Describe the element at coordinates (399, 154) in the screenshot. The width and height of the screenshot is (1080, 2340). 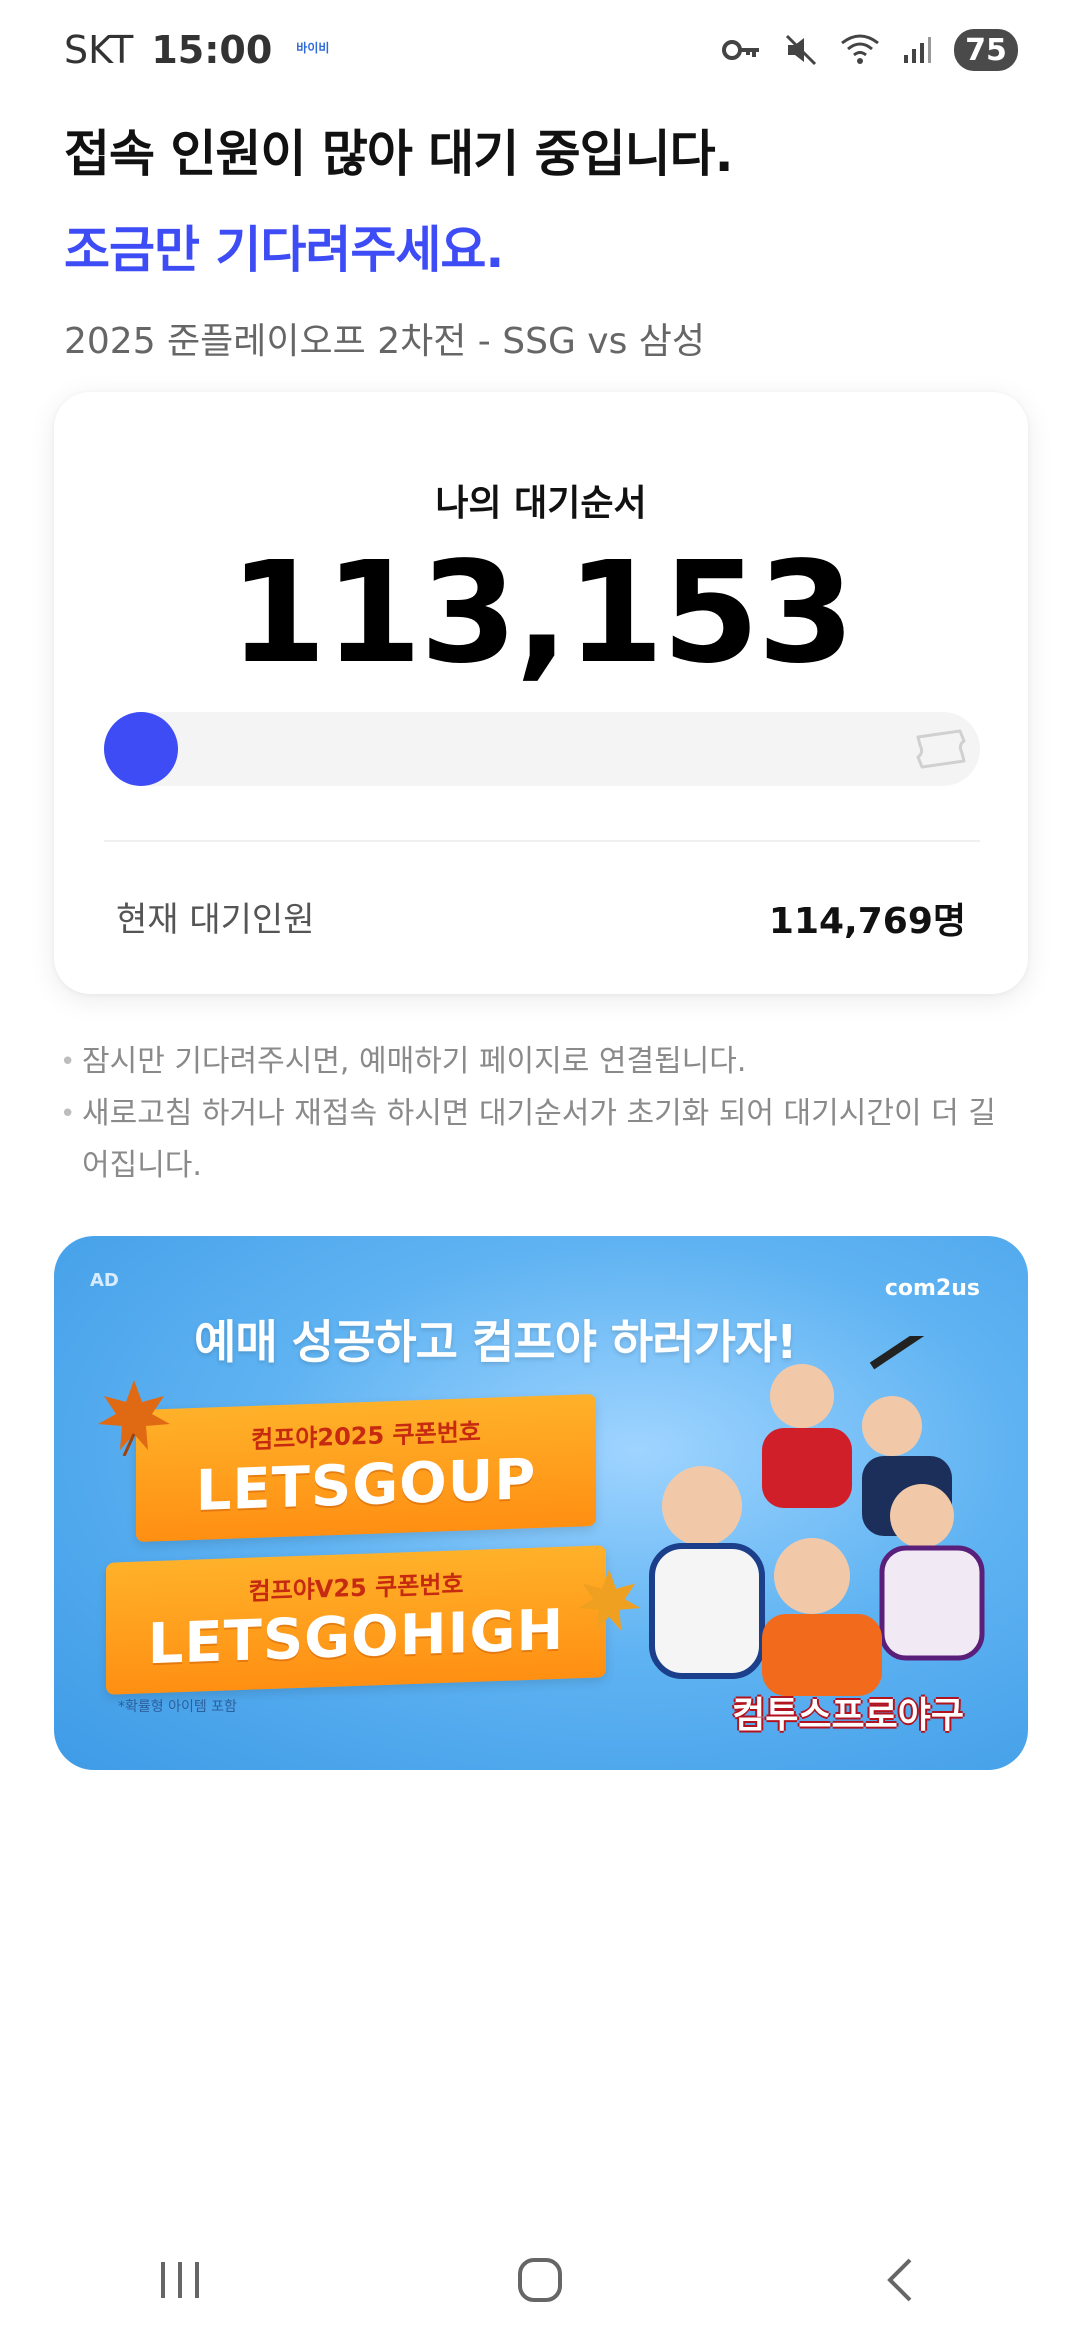
I see `page-title: 접속 인원이 많아 대기 중입니다.` at that location.